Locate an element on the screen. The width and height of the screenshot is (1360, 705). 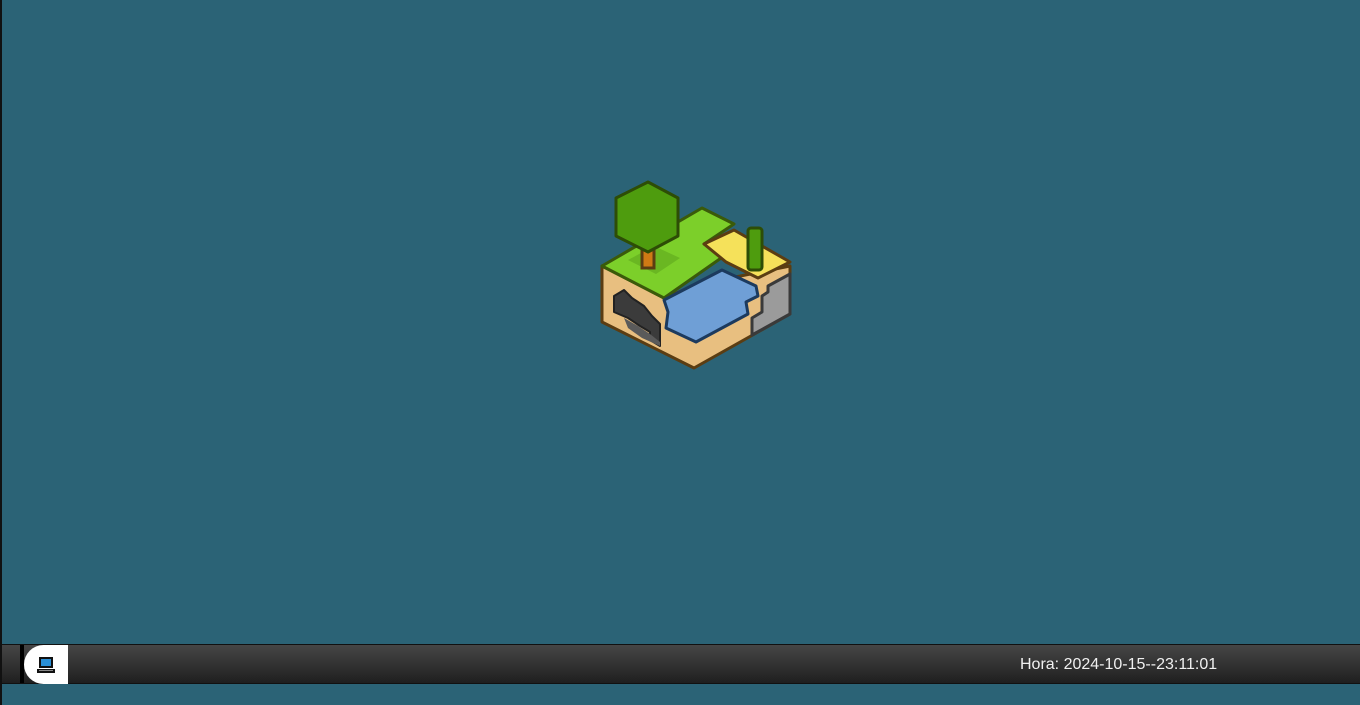
window-edge is located at coordinates (1, 352).